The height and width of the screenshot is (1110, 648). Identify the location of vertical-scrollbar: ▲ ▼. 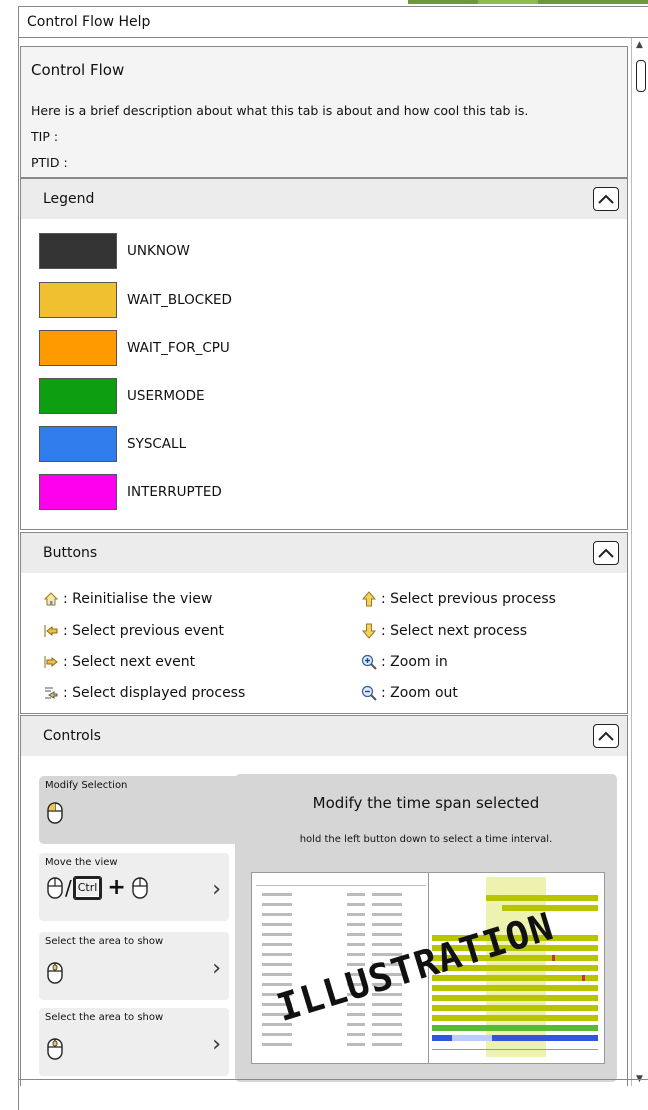
(639, 562).